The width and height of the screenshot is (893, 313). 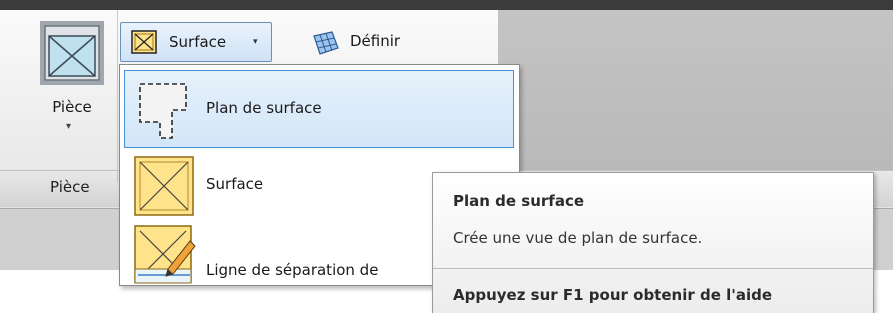 What do you see at coordinates (264, 108) in the screenshot?
I see `menu-item-label: Plan de surface` at bounding box center [264, 108].